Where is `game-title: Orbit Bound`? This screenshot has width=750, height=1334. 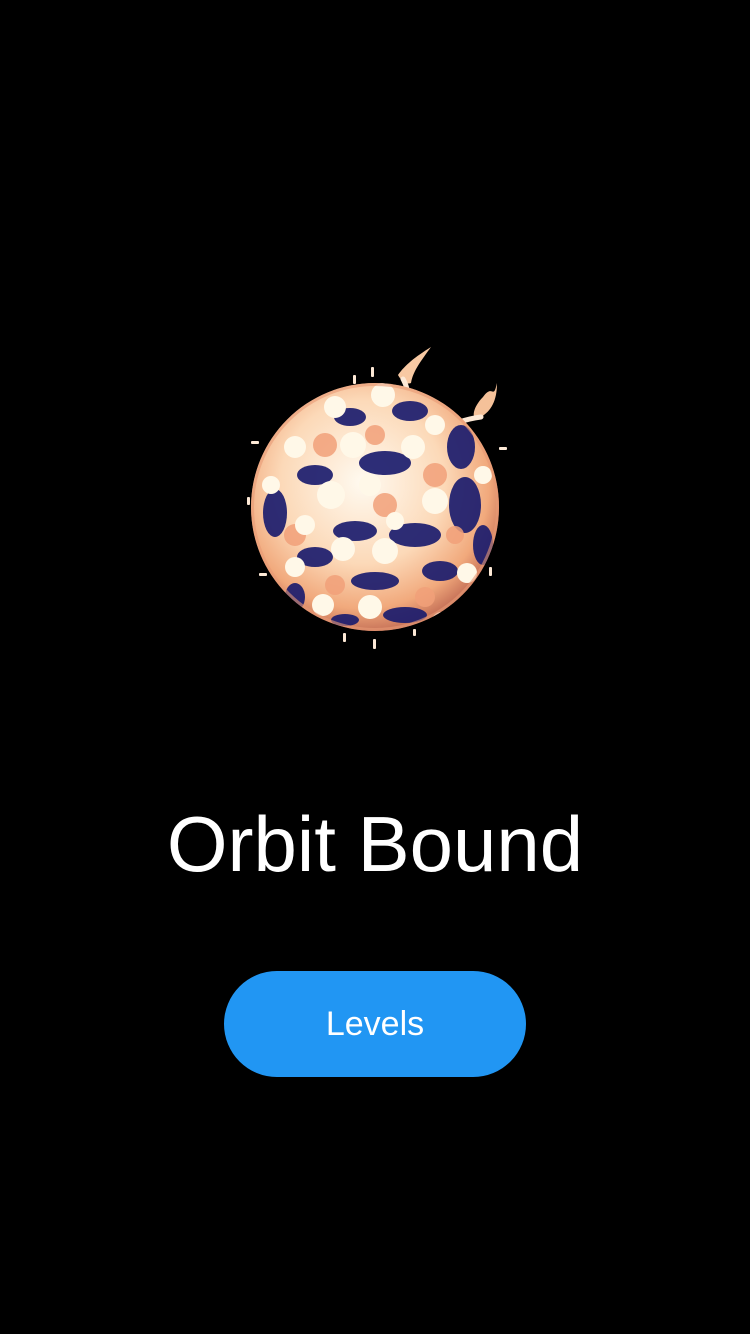 game-title: Orbit Bound is located at coordinates (375, 844).